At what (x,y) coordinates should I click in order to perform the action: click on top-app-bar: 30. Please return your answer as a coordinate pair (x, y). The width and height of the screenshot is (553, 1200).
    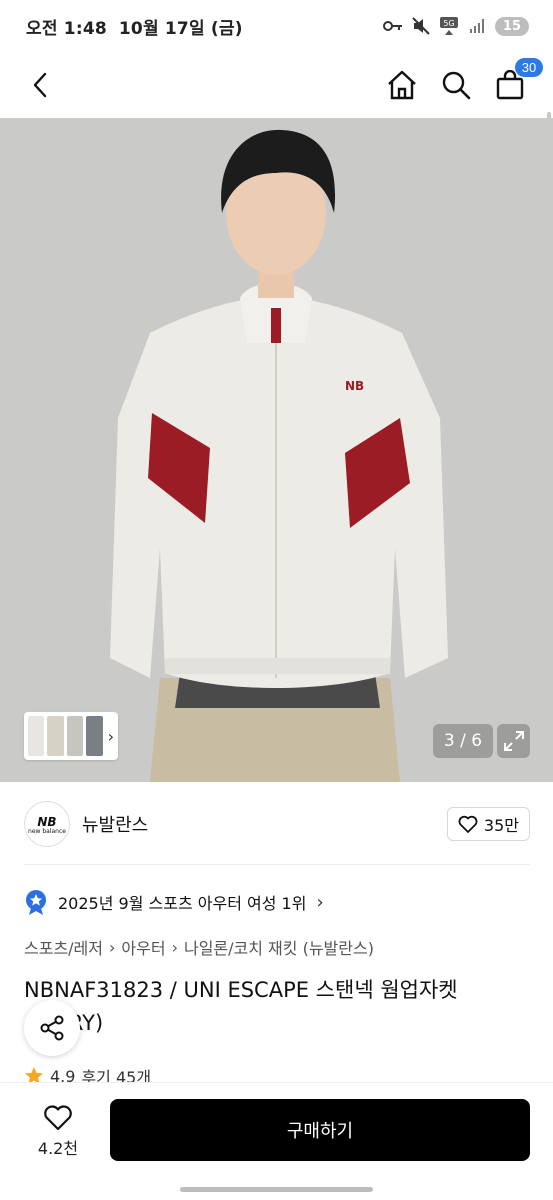
    Looking at the image, I should click on (276, 110).